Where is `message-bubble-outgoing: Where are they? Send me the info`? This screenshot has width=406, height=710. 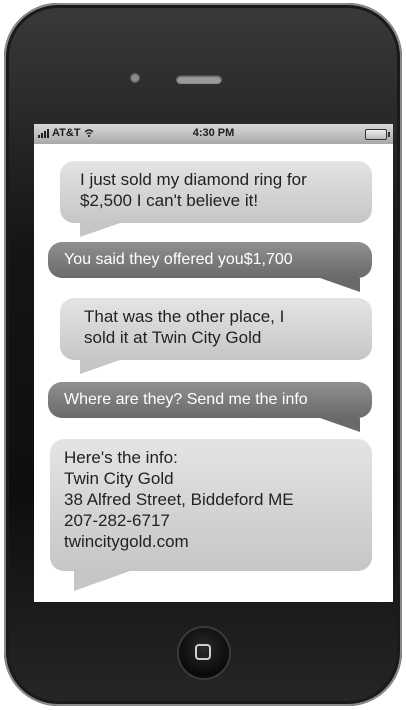 message-bubble-outgoing: Where are they? Send me the info is located at coordinates (210, 400).